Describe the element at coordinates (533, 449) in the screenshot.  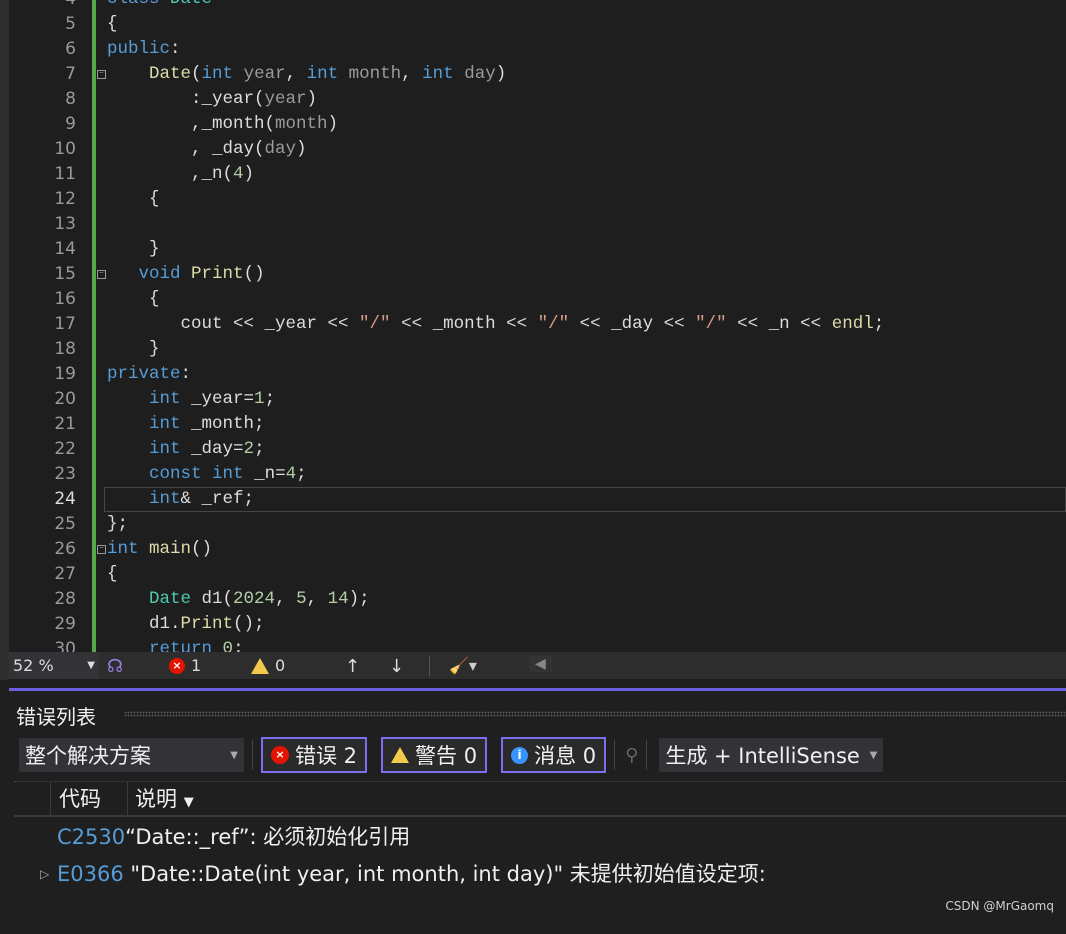
I see `code-line: 22 int _day=2;` at that location.